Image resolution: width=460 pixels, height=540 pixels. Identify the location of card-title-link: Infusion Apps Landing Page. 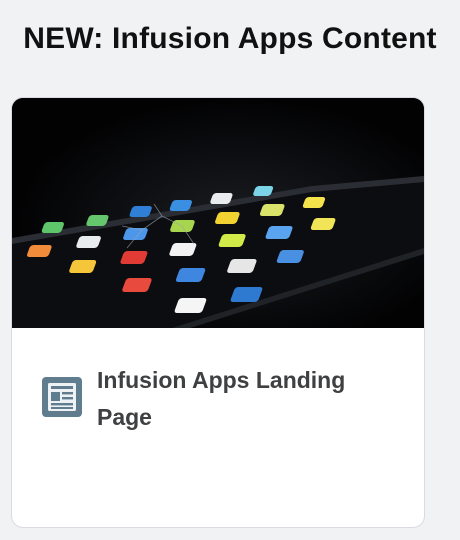
(247, 399).